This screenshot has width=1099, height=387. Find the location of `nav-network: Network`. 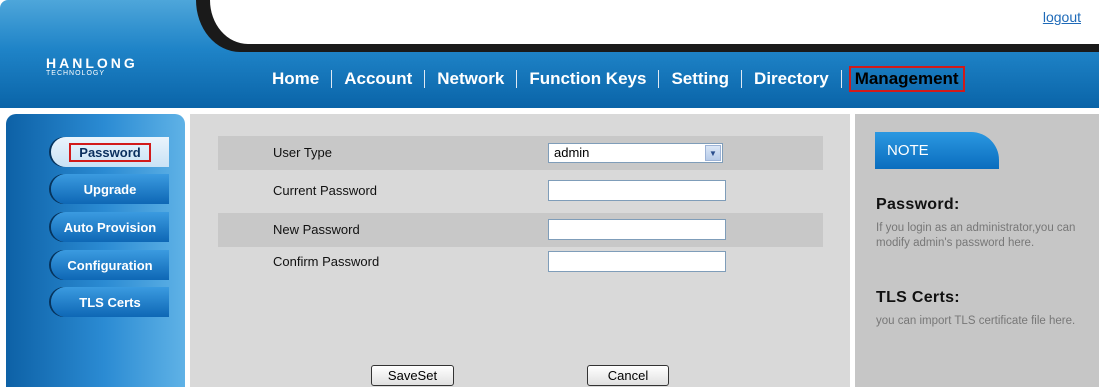

nav-network: Network is located at coordinates (470, 79).